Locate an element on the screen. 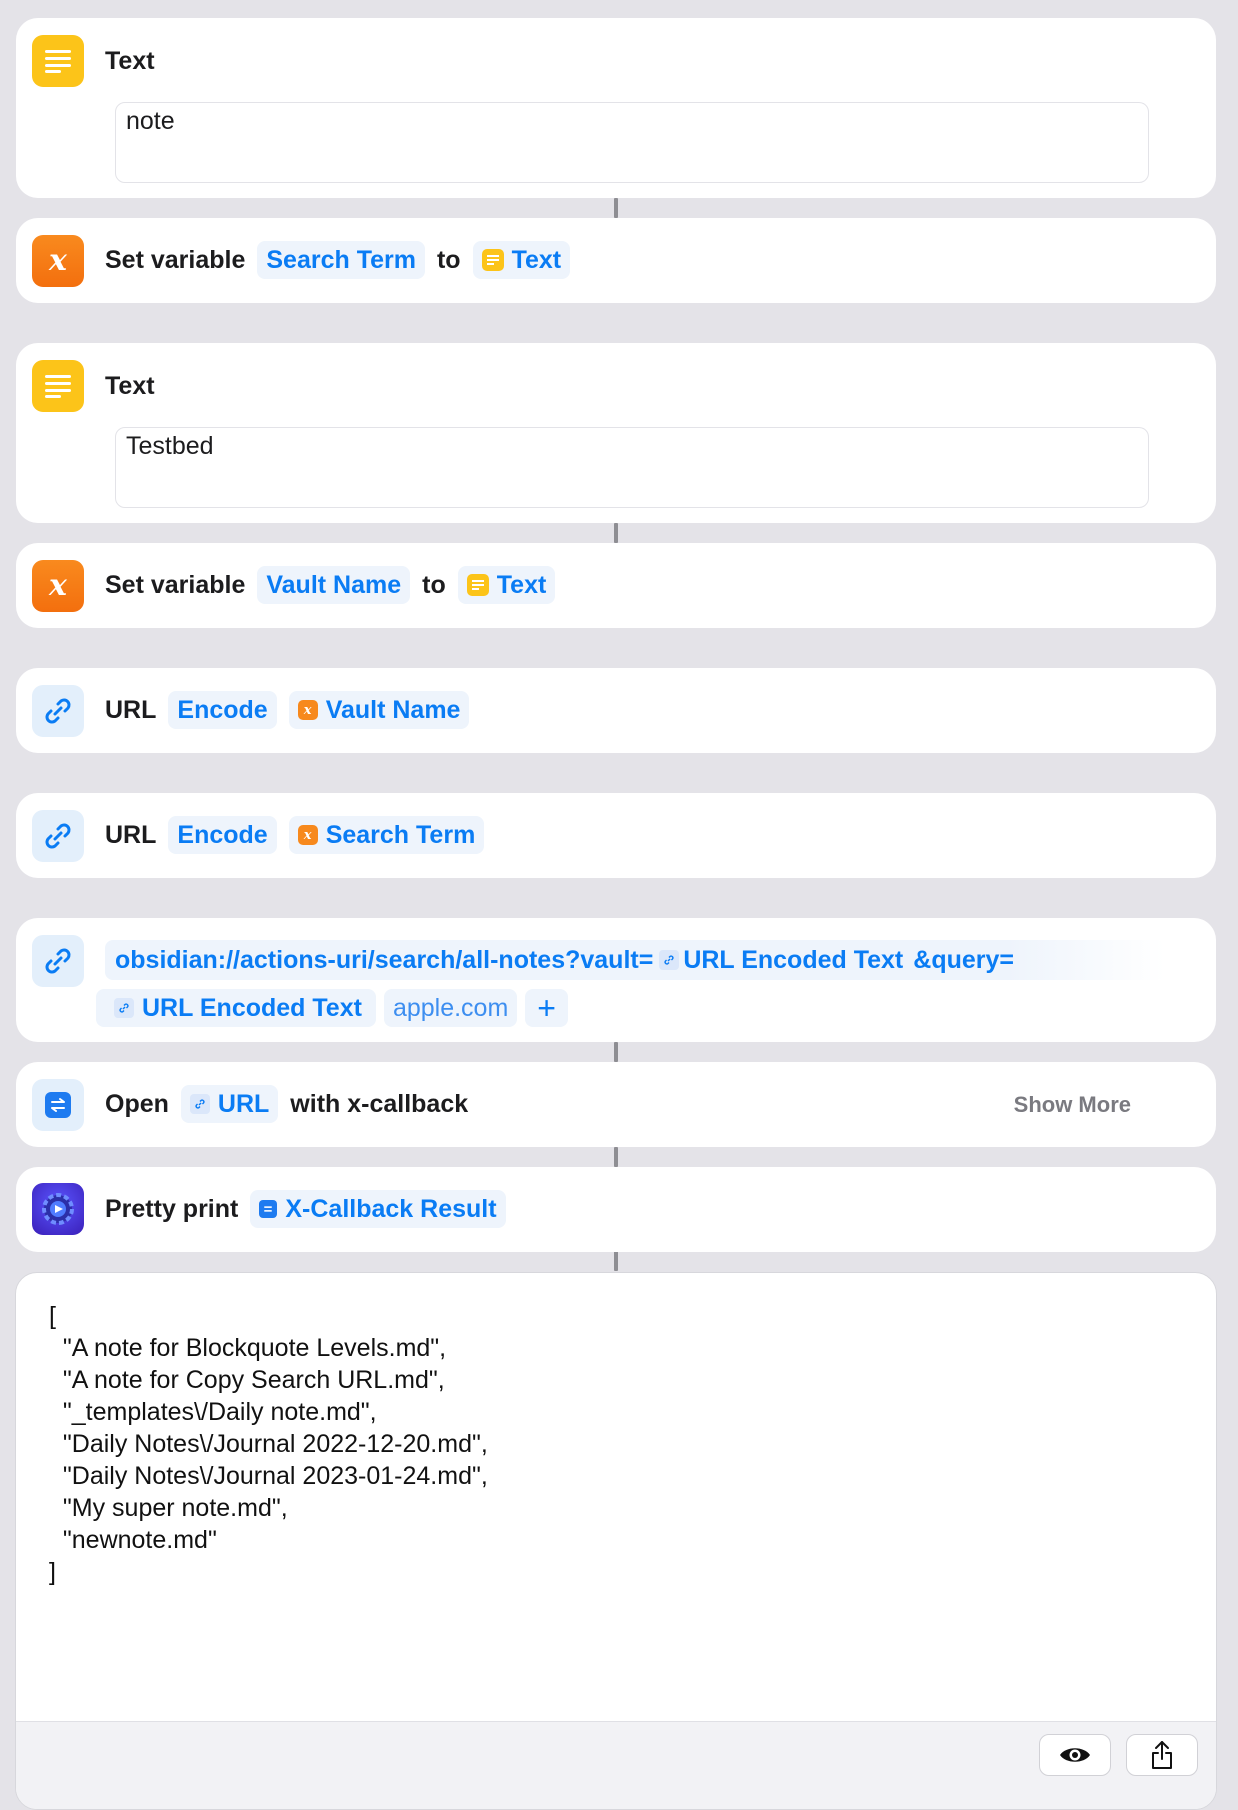 This screenshot has width=1238, height=1810. pretty-print-card: Pretty print X-Callback Result is located at coordinates (616, 1209).